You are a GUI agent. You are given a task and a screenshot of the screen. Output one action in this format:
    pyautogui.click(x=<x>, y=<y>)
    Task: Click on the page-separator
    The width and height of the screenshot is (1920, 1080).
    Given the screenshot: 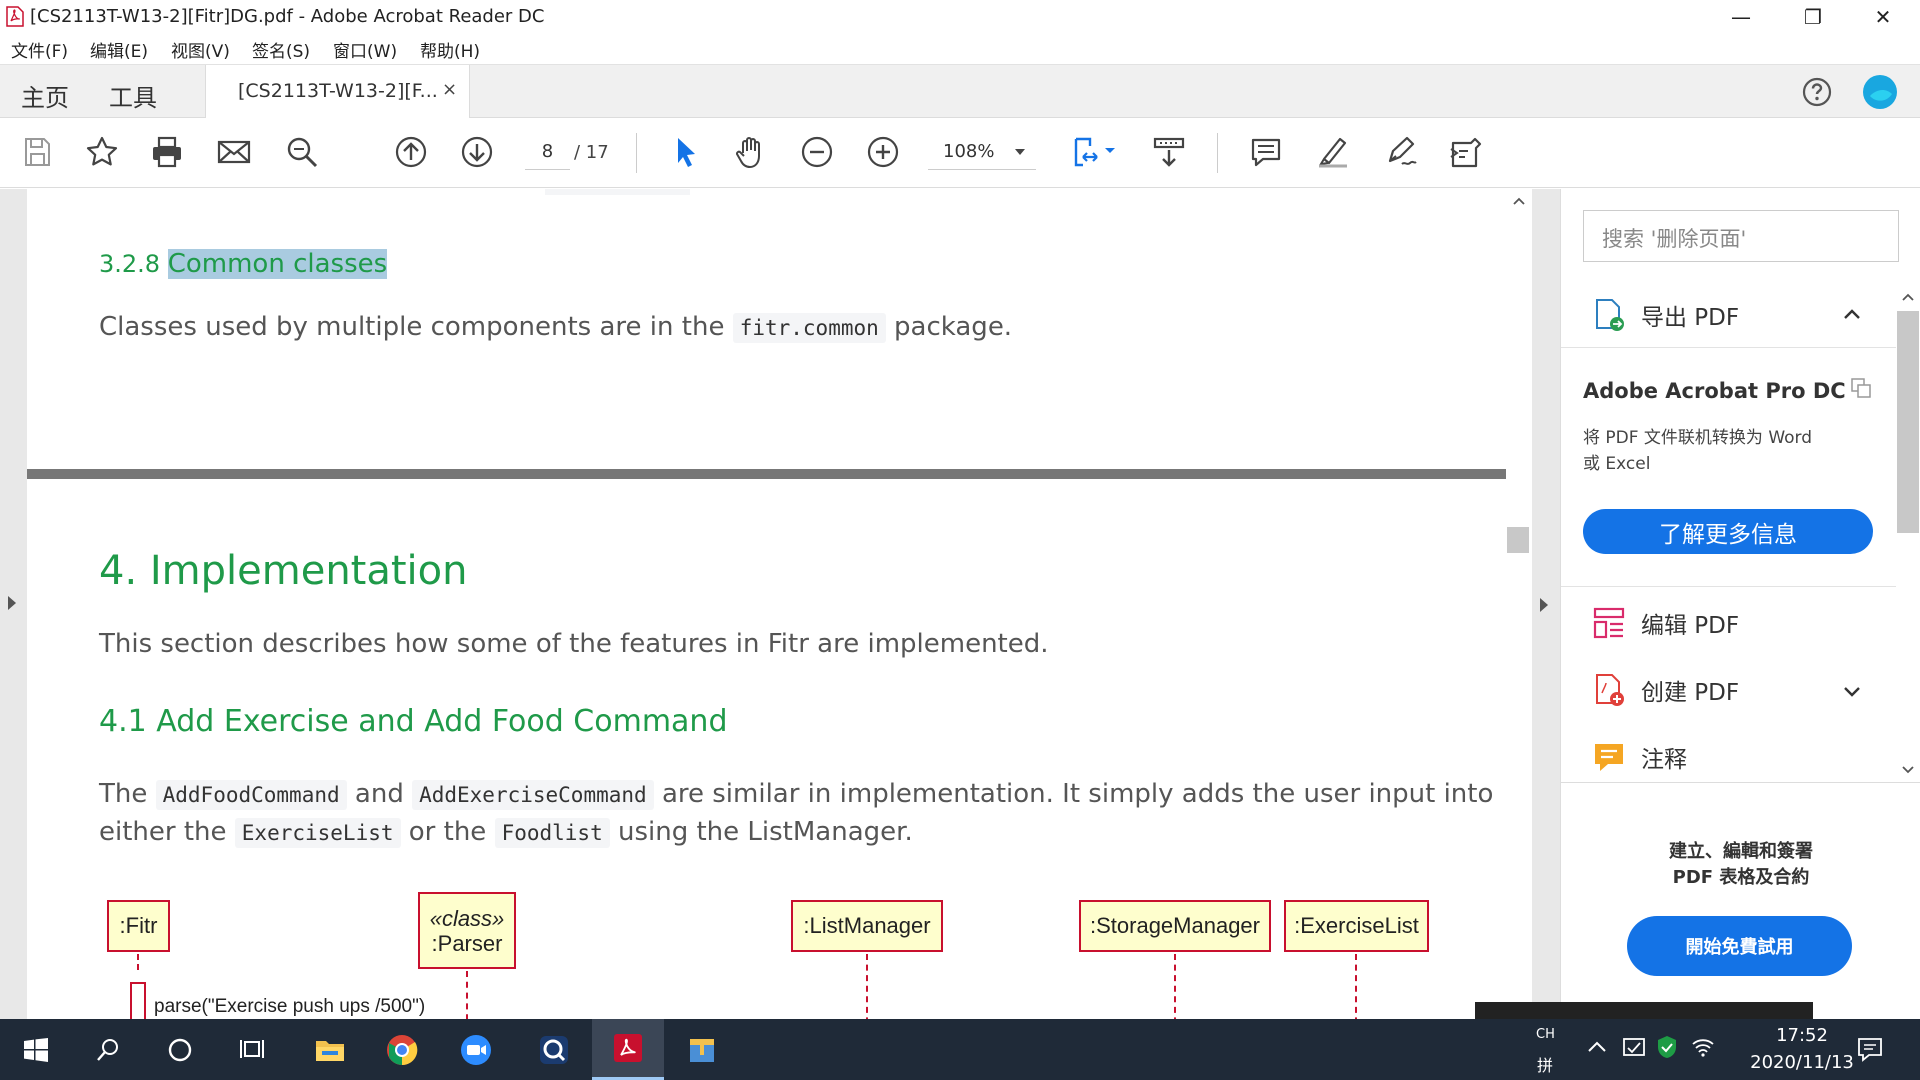 What is the action you would take?
    pyautogui.click(x=767, y=474)
    